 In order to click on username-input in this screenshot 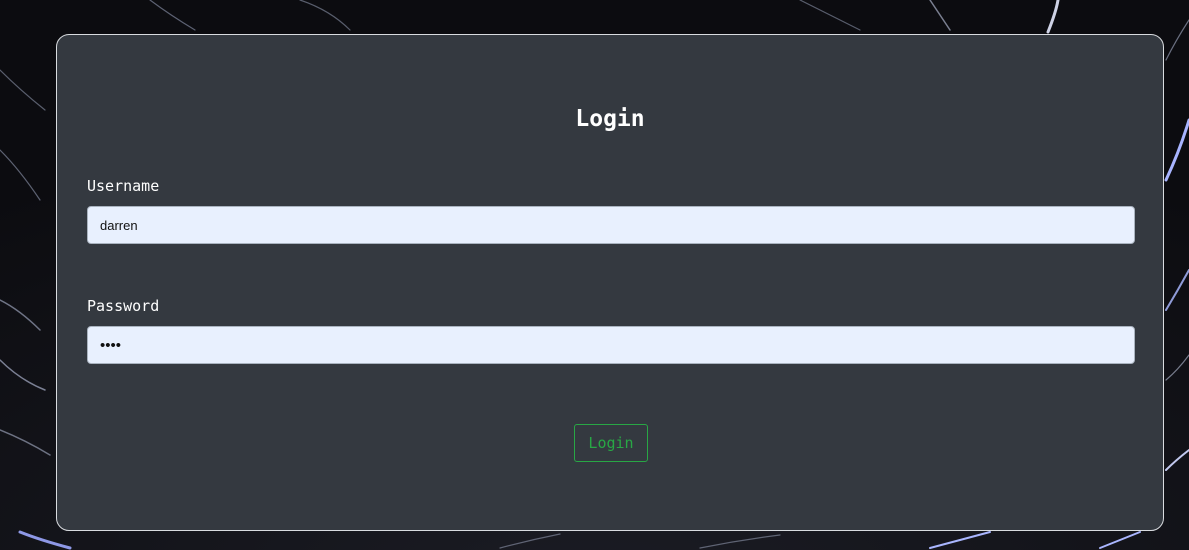, I will do `click(611, 225)`.